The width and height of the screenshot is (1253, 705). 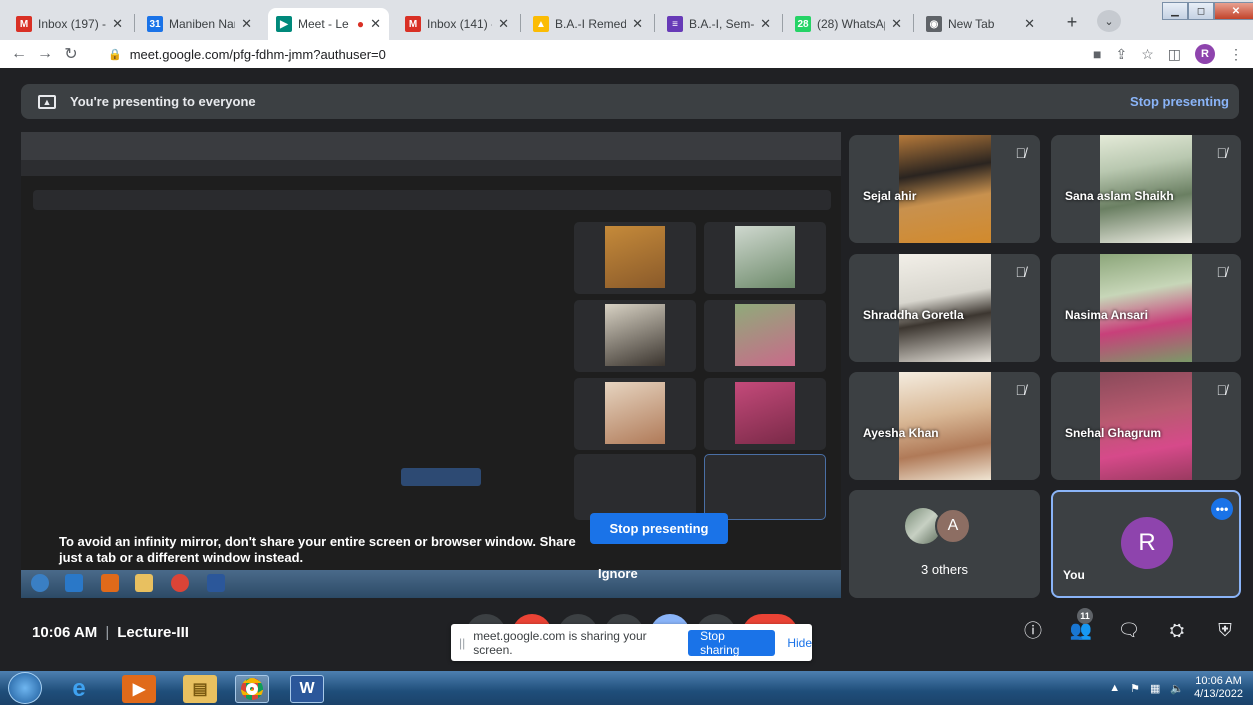 What do you see at coordinates (1201, 11) in the screenshot?
I see `maximize-button: ◻` at bounding box center [1201, 11].